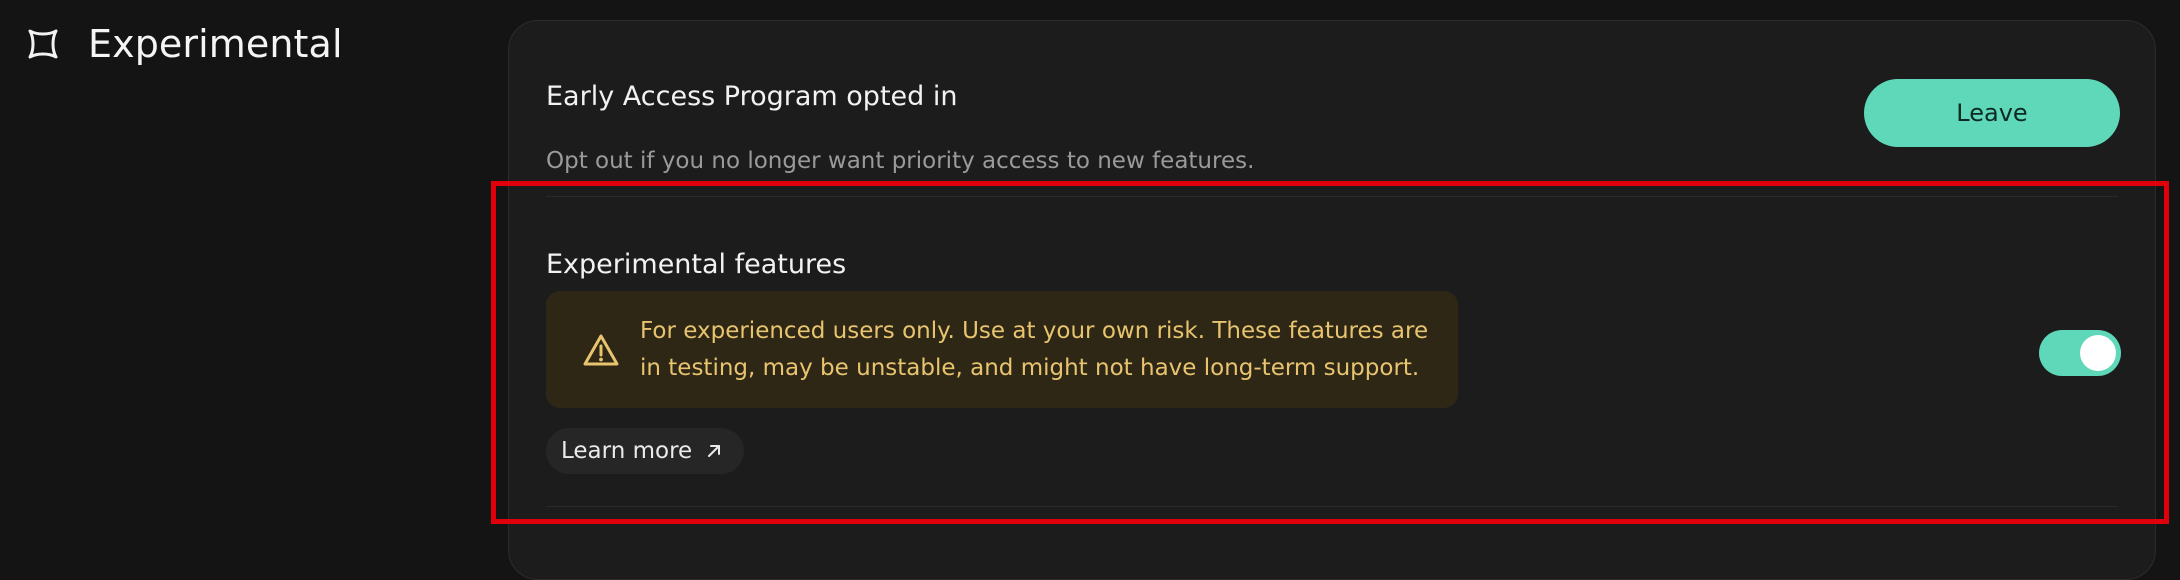  I want to click on toggle-knob, so click(2098, 353).